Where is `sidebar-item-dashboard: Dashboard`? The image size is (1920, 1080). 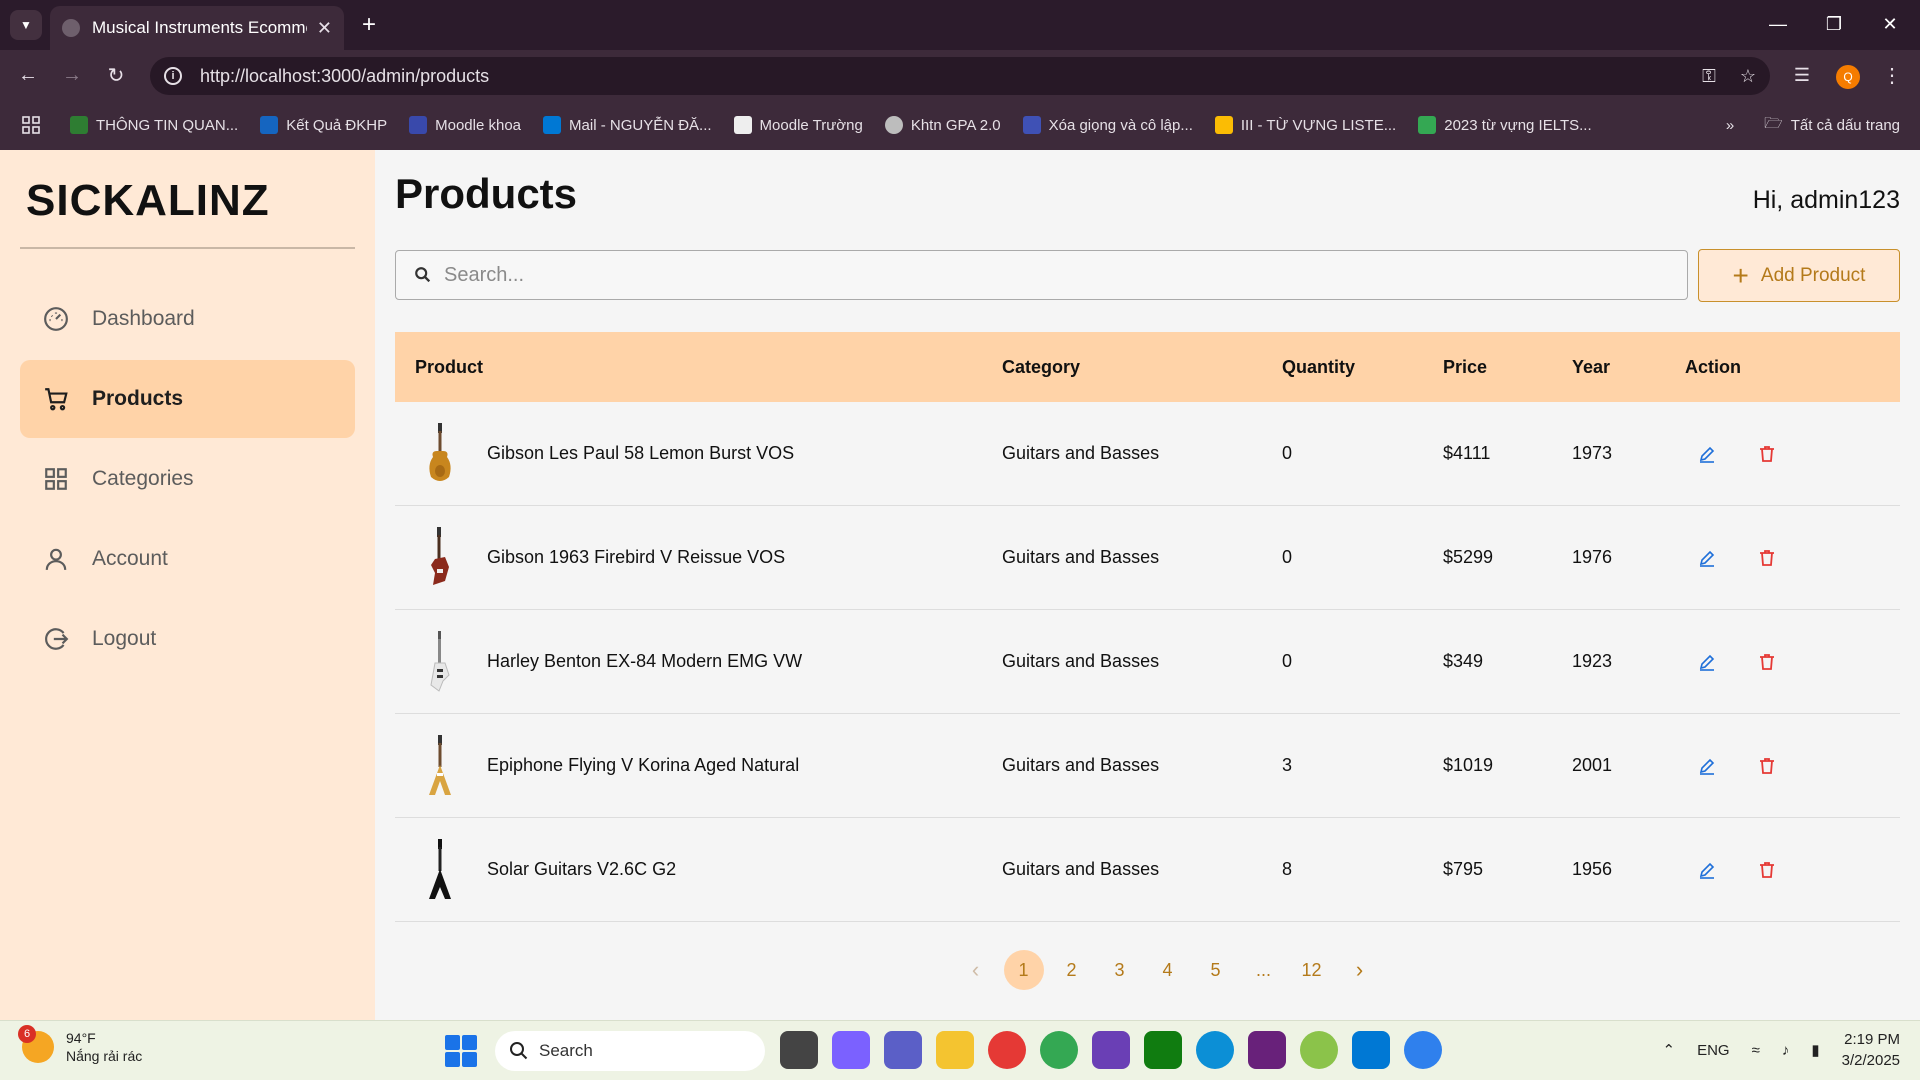
sidebar-item-dashboard: Dashboard is located at coordinates (187, 319).